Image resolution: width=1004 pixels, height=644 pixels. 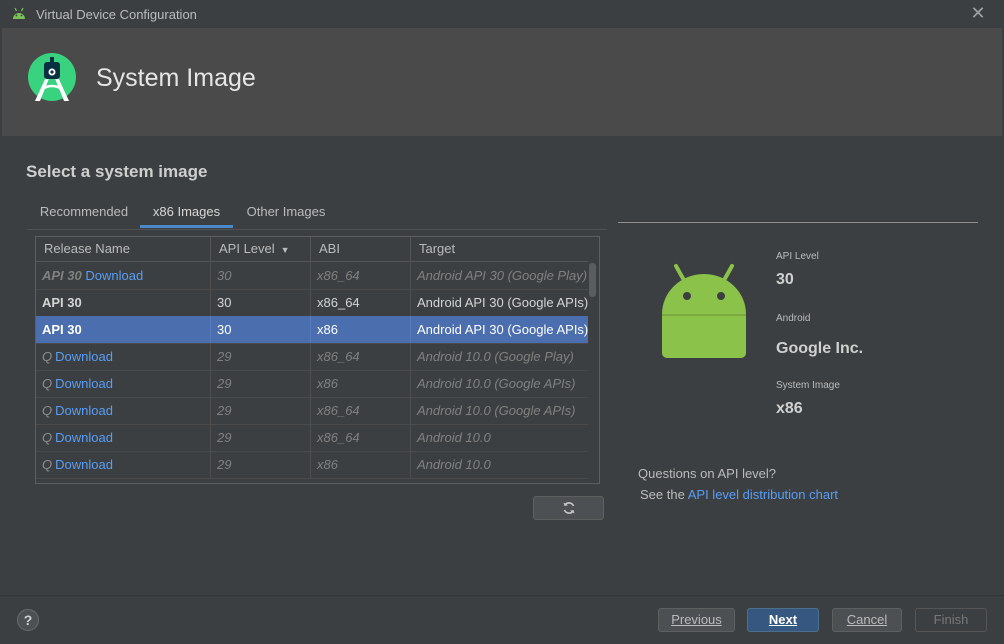 I want to click on next-button: Next, so click(x=783, y=620).